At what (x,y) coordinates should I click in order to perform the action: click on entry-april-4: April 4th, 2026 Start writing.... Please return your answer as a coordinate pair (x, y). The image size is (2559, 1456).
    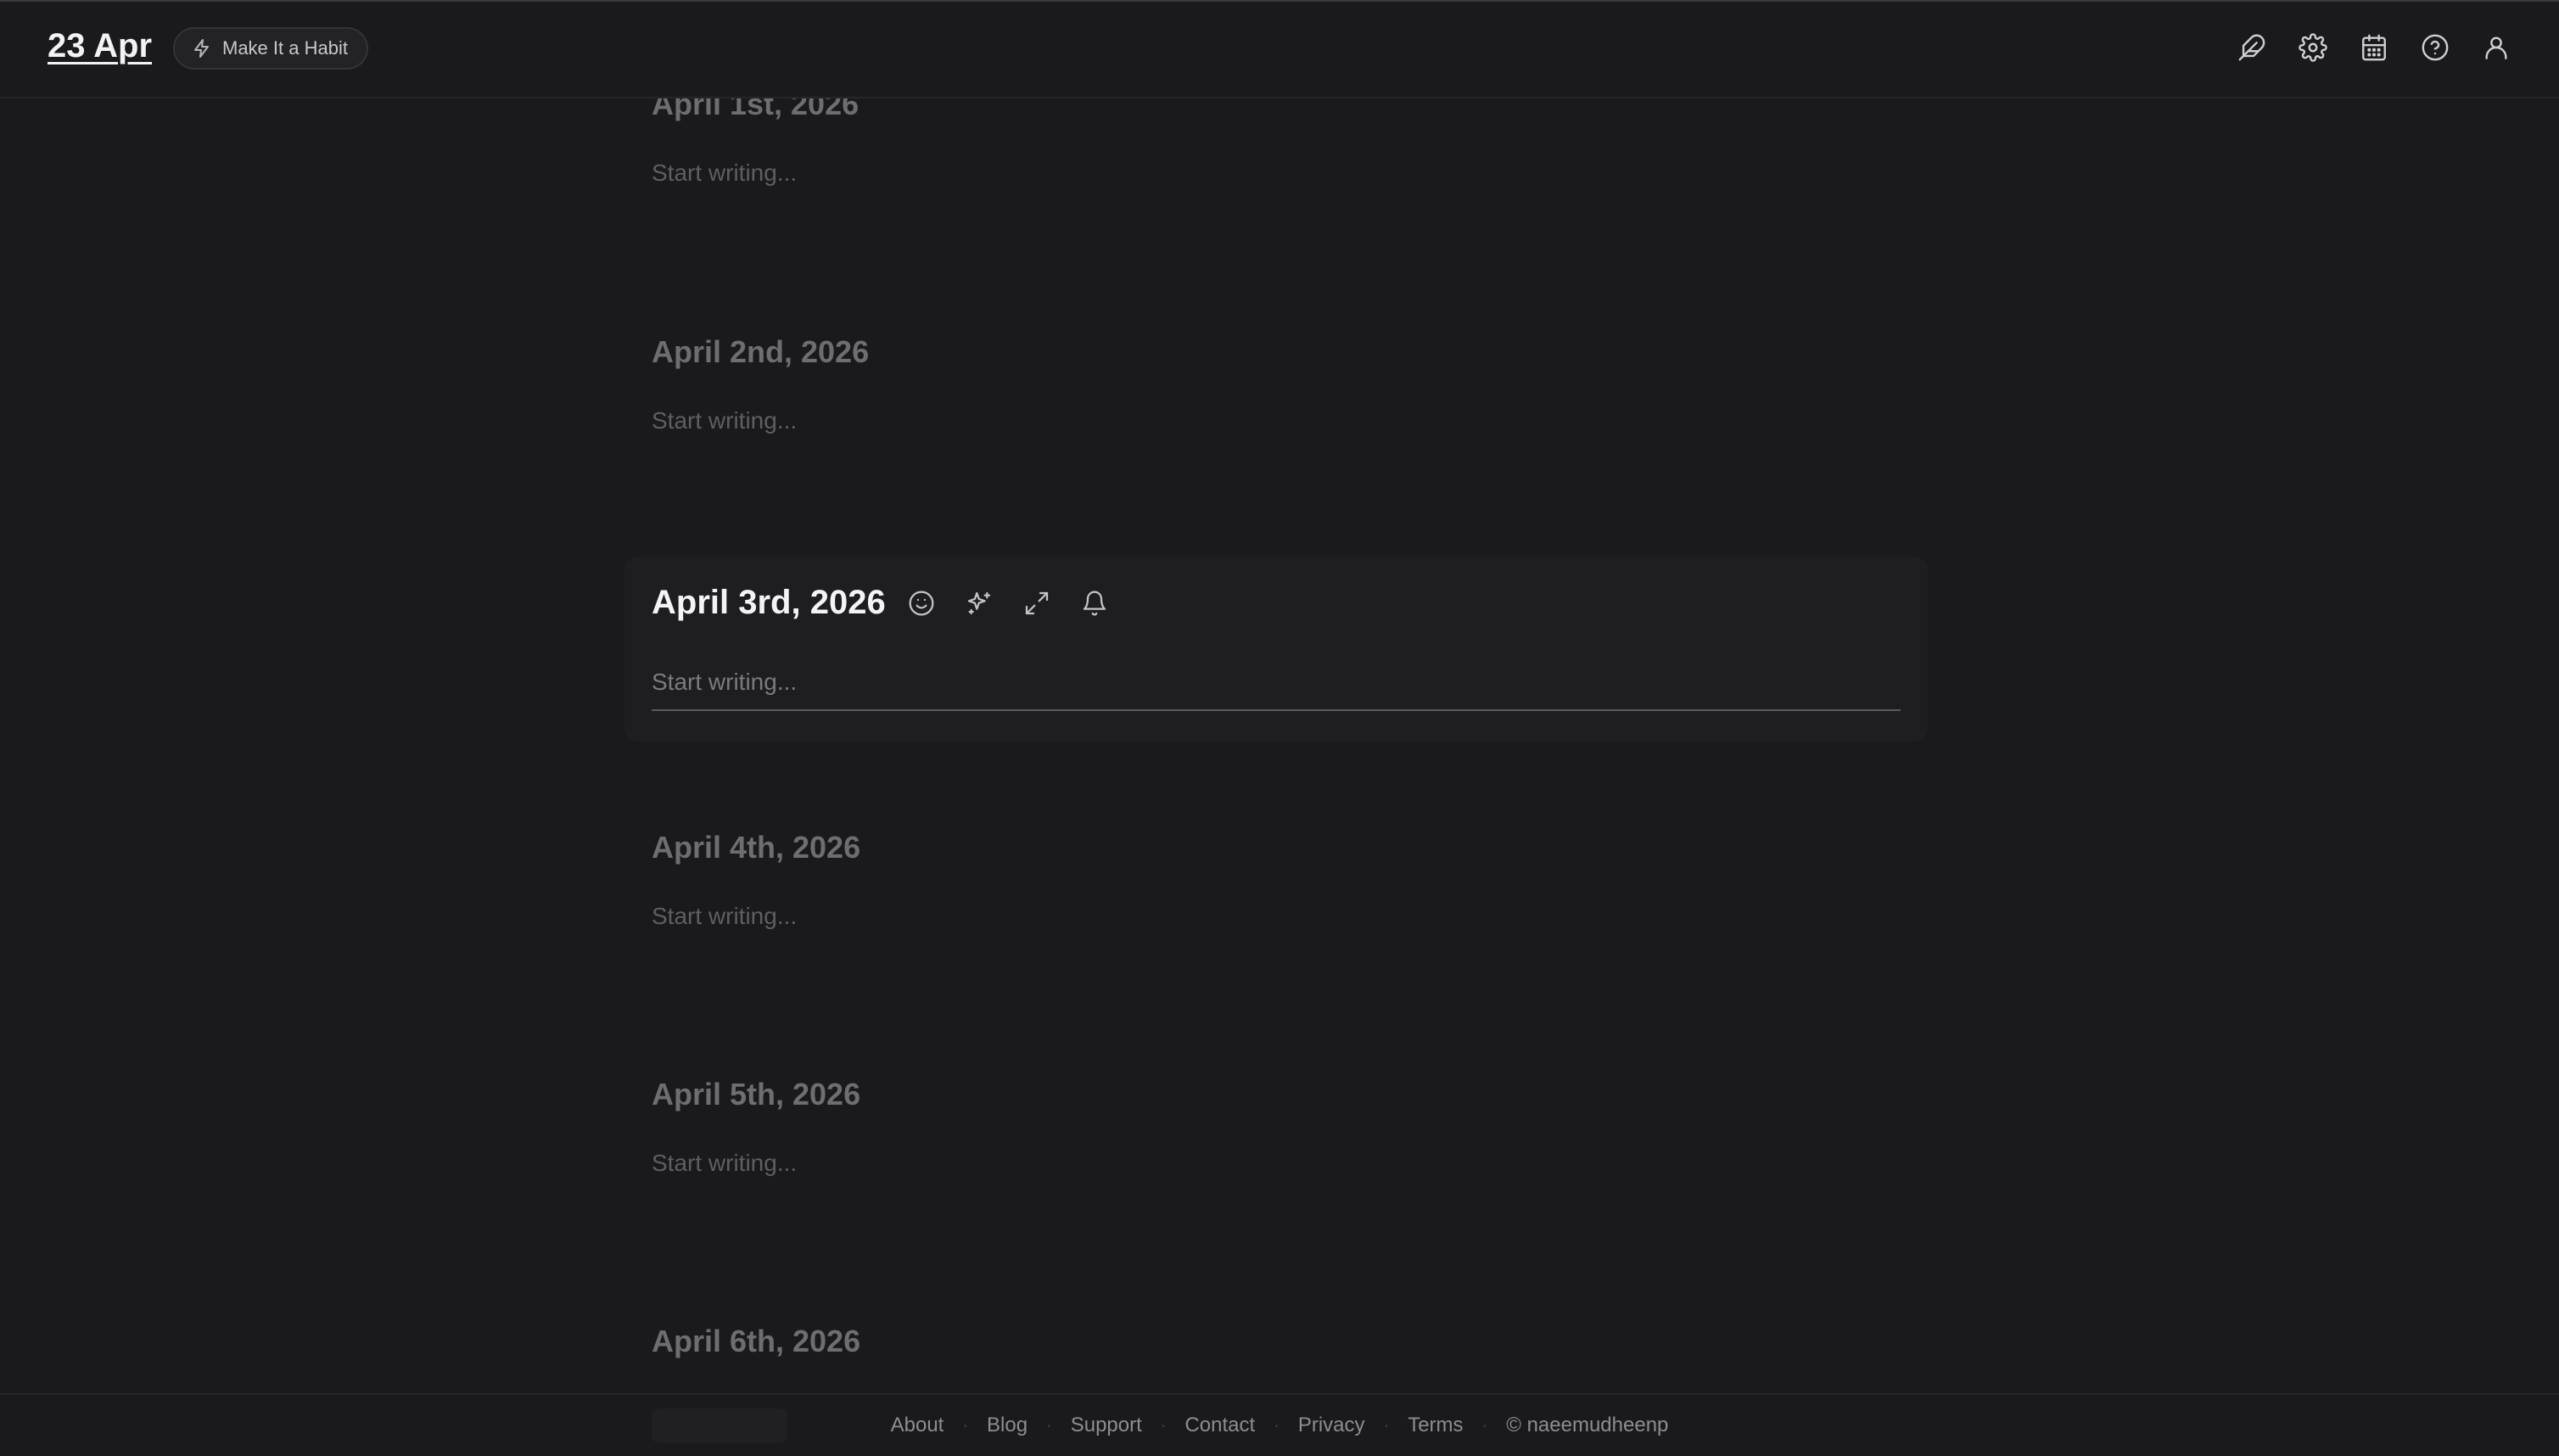
    Looking at the image, I should click on (1276, 880).